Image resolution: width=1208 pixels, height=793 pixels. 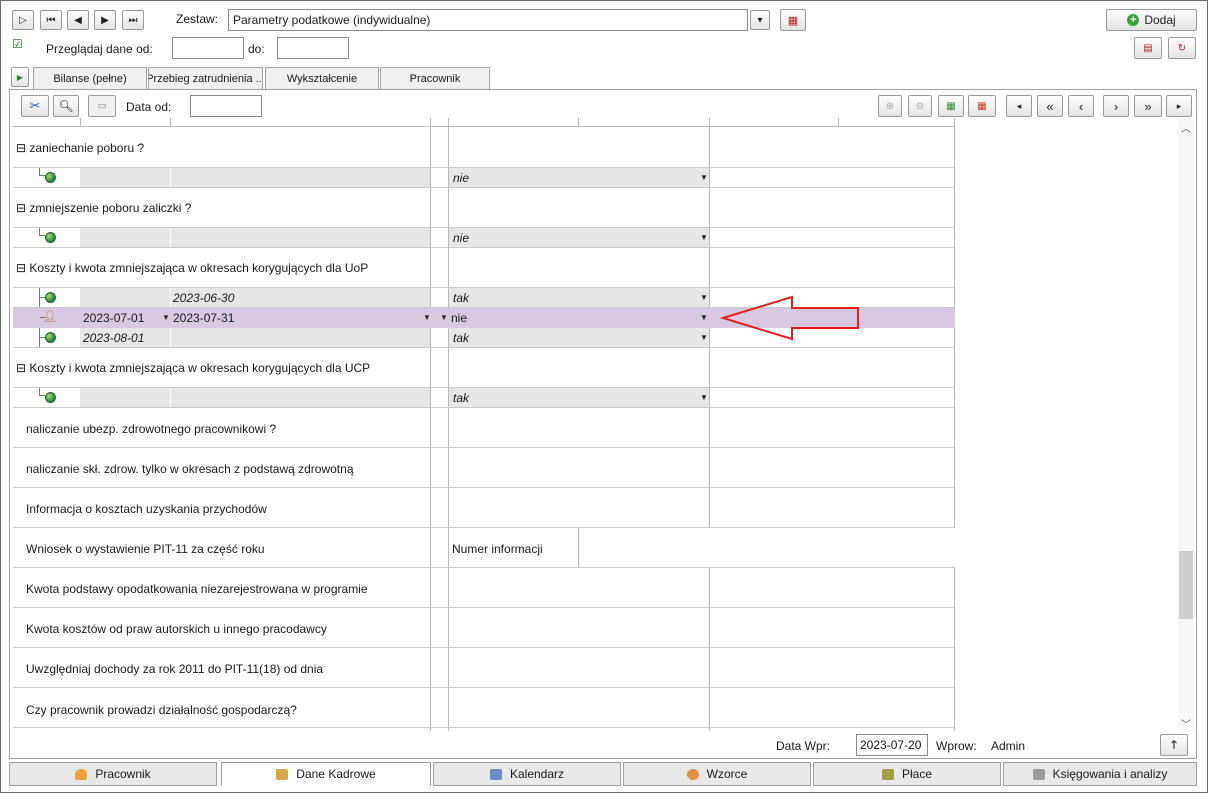 What do you see at coordinates (793, 20) in the screenshot?
I see `zestaw-settings-button: ▦` at bounding box center [793, 20].